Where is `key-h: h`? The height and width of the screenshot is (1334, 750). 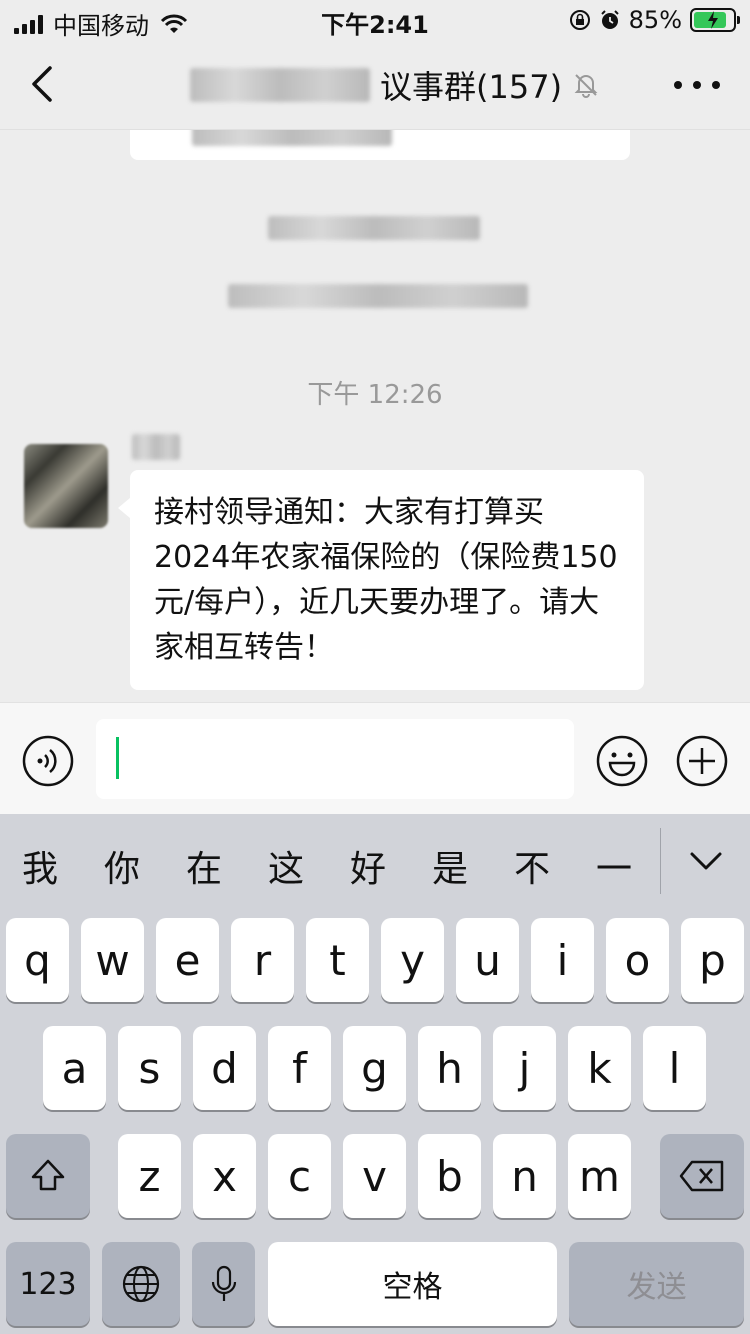 key-h: h is located at coordinates (449, 1068).